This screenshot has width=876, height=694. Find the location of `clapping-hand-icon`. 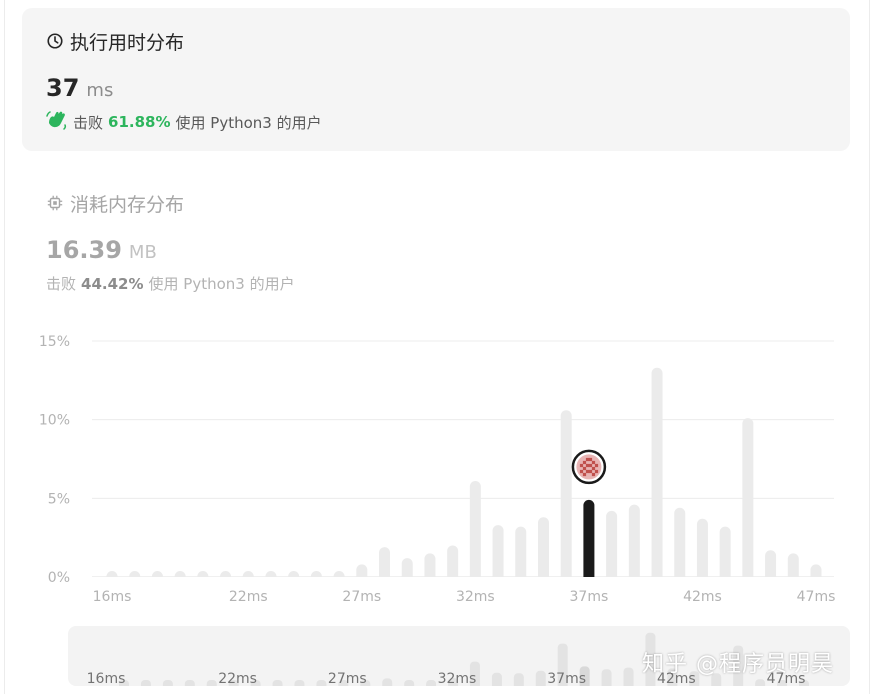

clapping-hand-icon is located at coordinates (57, 122).